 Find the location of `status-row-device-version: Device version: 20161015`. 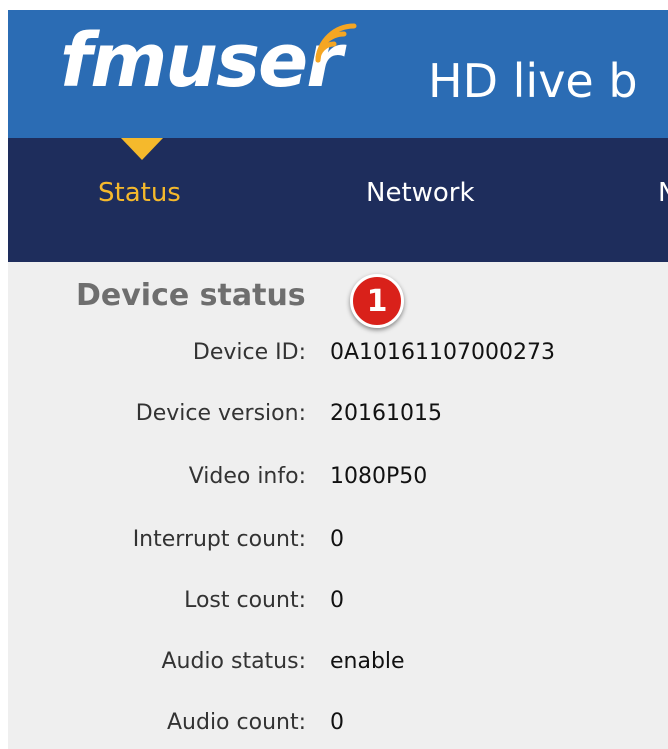

status-row-device-version: Device version: 20161015 is located at coordinates (338, 416).